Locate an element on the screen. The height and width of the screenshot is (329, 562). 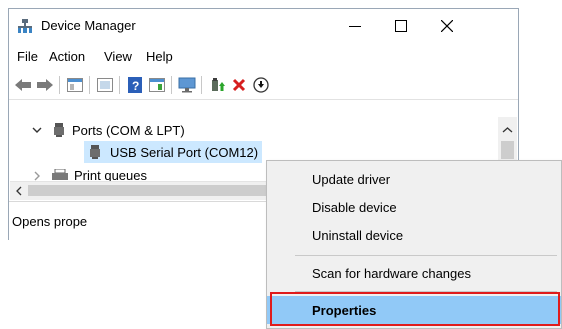
tree-node-usb-serial-port: USB Serial Port (COM12) is located at coordinates (173, 152).